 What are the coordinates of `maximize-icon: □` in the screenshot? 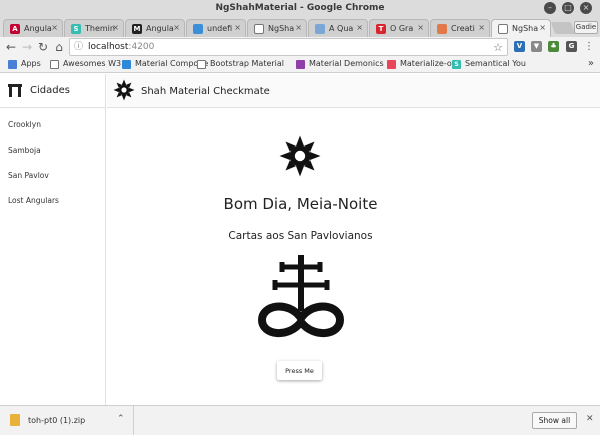 It's located at (568, 8).